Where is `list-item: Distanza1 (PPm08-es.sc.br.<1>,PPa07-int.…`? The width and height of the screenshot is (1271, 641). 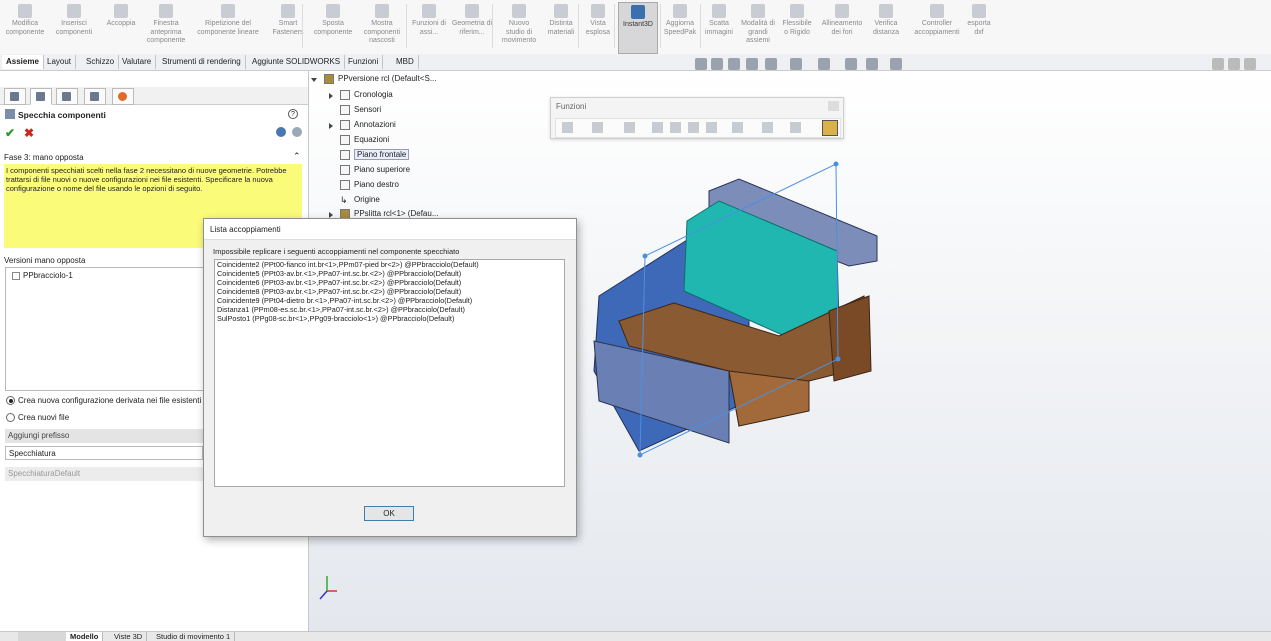
list-item: Distanza1 (PPm08-es.sc.br.<1>,PPa07-int.… is located at coordinates (389, 309).